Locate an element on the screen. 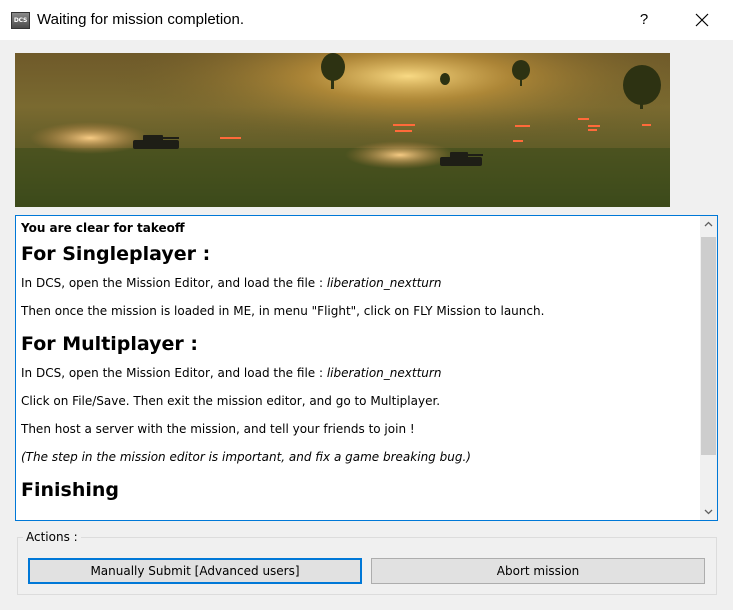 The height and width of the screenshot is (610, 733). scroll-up-button is located at coordinates (708, 224).